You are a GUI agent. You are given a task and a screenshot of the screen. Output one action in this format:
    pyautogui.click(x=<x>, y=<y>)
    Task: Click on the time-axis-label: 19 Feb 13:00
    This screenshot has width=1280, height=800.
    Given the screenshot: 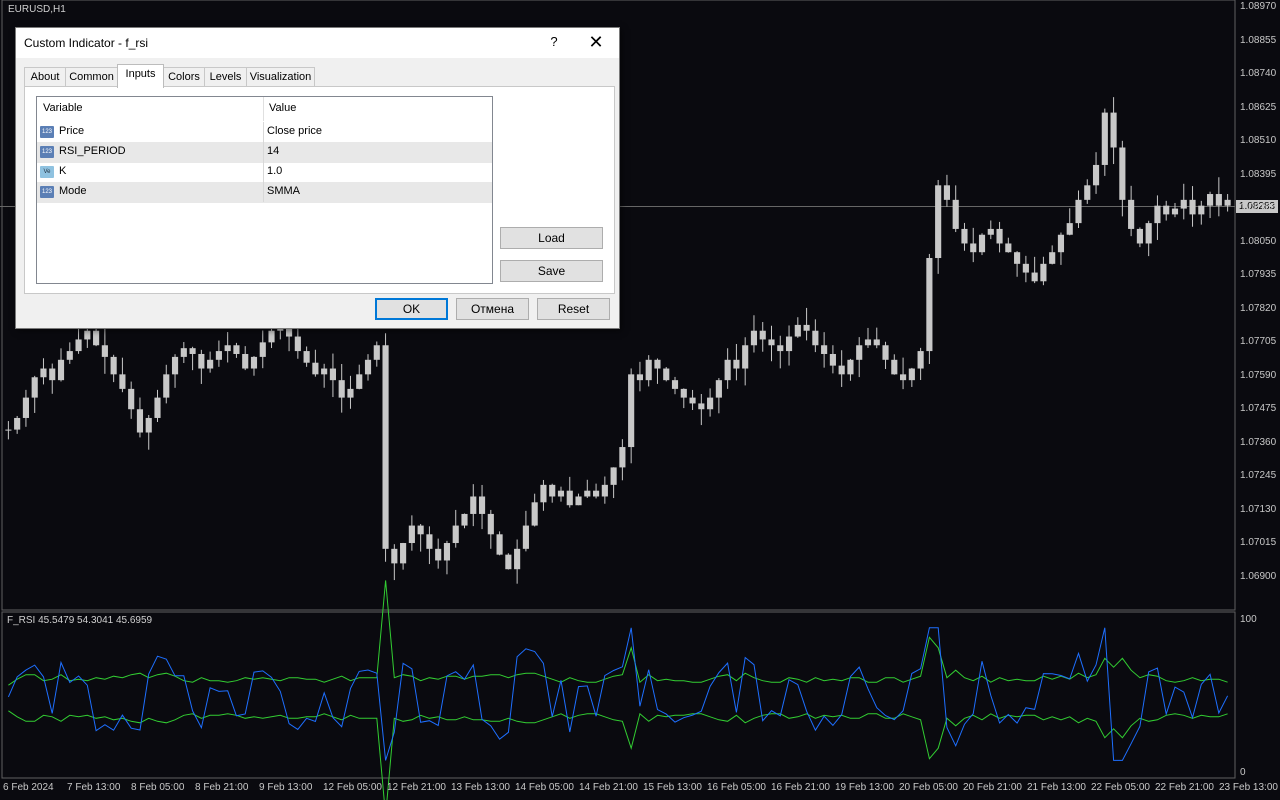 What is the action you would take?
    pyautogui.click(x=864, y=787)
    